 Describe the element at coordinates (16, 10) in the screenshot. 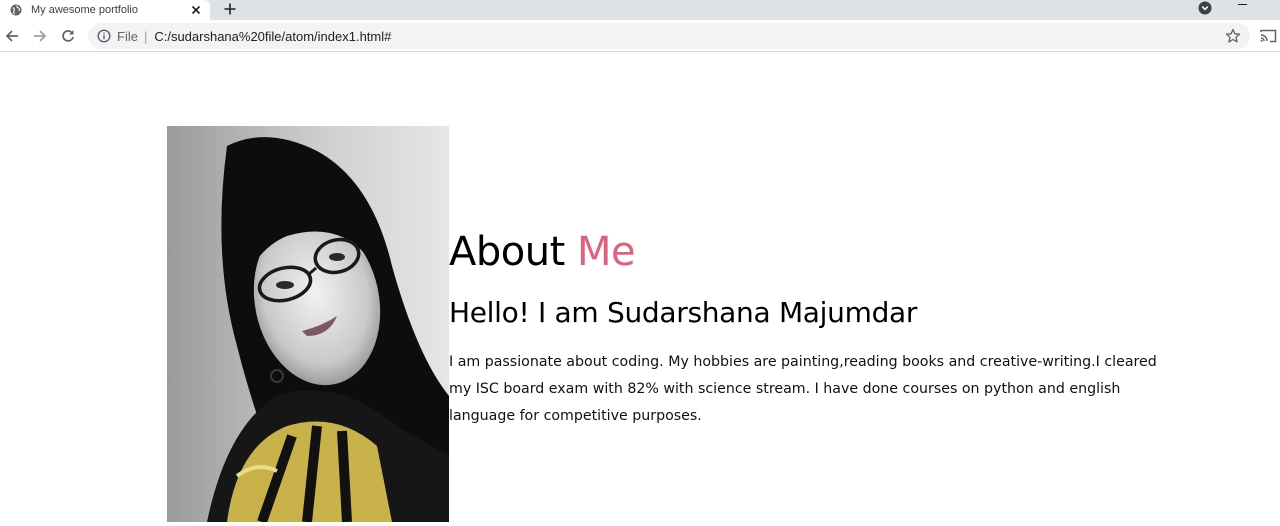

I see `globe-icon` at that location.